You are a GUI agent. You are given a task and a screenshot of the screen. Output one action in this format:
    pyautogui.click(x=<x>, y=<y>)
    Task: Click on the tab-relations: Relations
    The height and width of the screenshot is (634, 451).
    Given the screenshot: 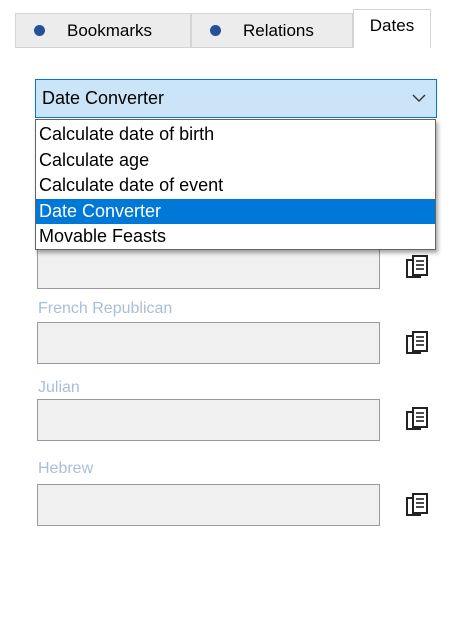 What is the action you would take?
    pyautogui.click(x=272, y=30)
    